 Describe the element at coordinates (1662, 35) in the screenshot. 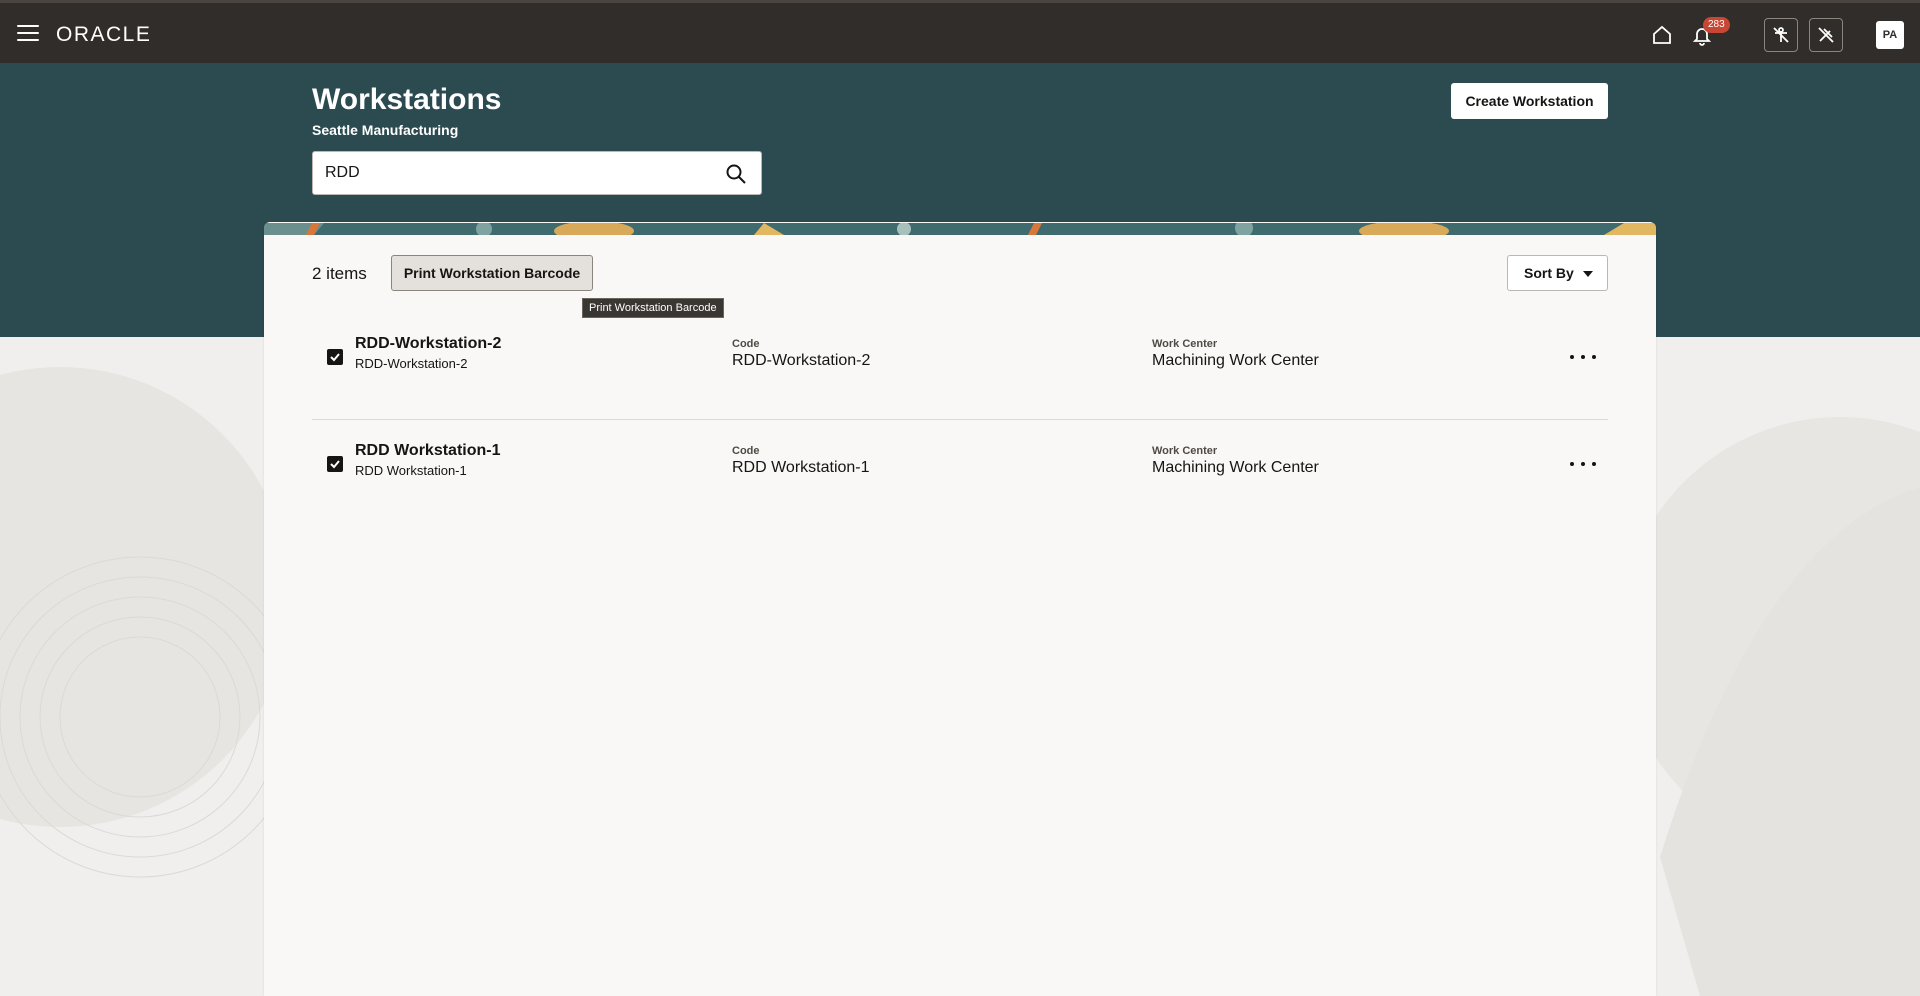

I see `home-icon` at that location.